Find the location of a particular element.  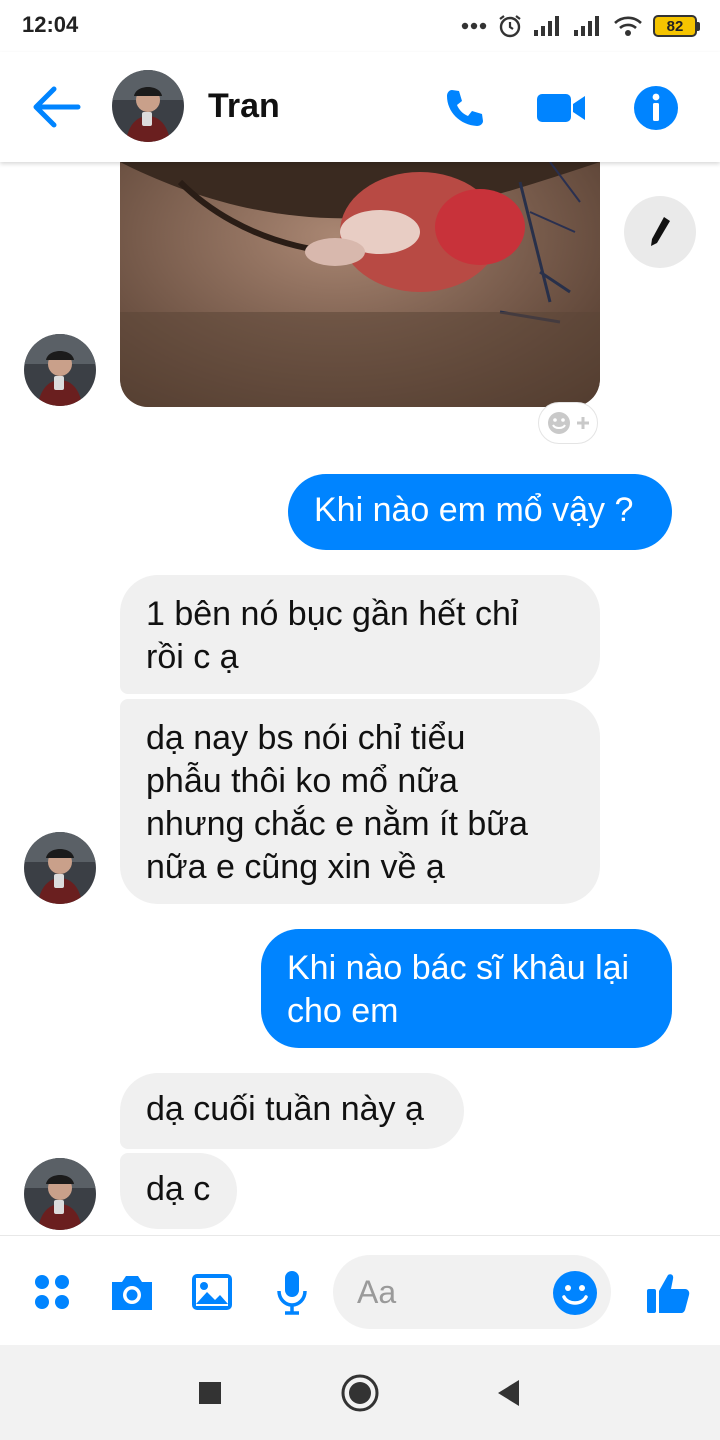

emoji-add-icon is located at coordinates (568, 423).